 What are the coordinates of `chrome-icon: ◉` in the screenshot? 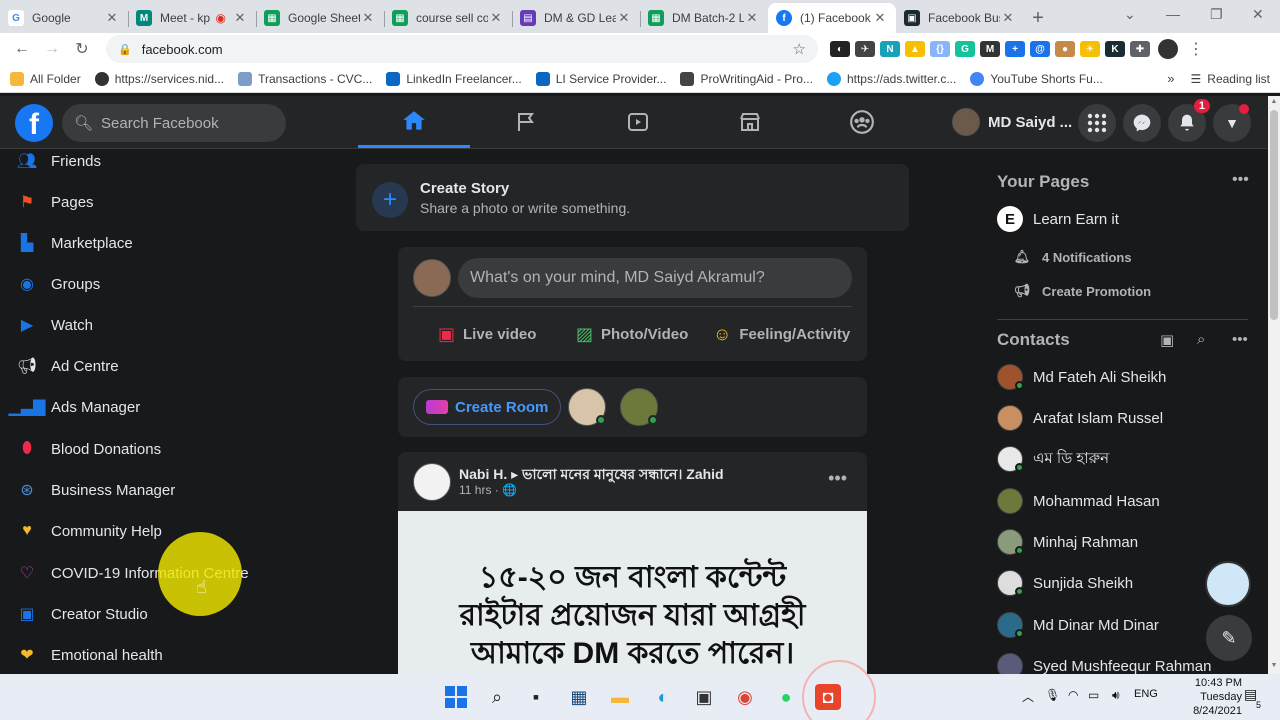 It's located at (745, 697).